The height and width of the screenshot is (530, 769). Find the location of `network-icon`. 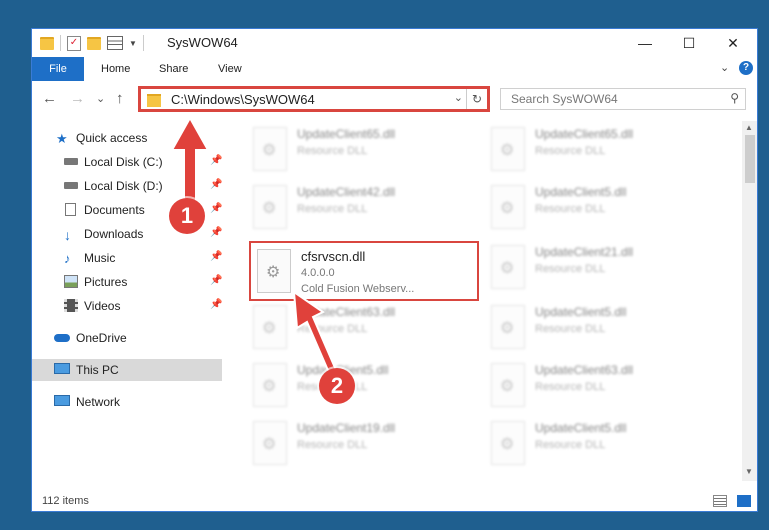

network-icon is located at coordinates (62, 400).